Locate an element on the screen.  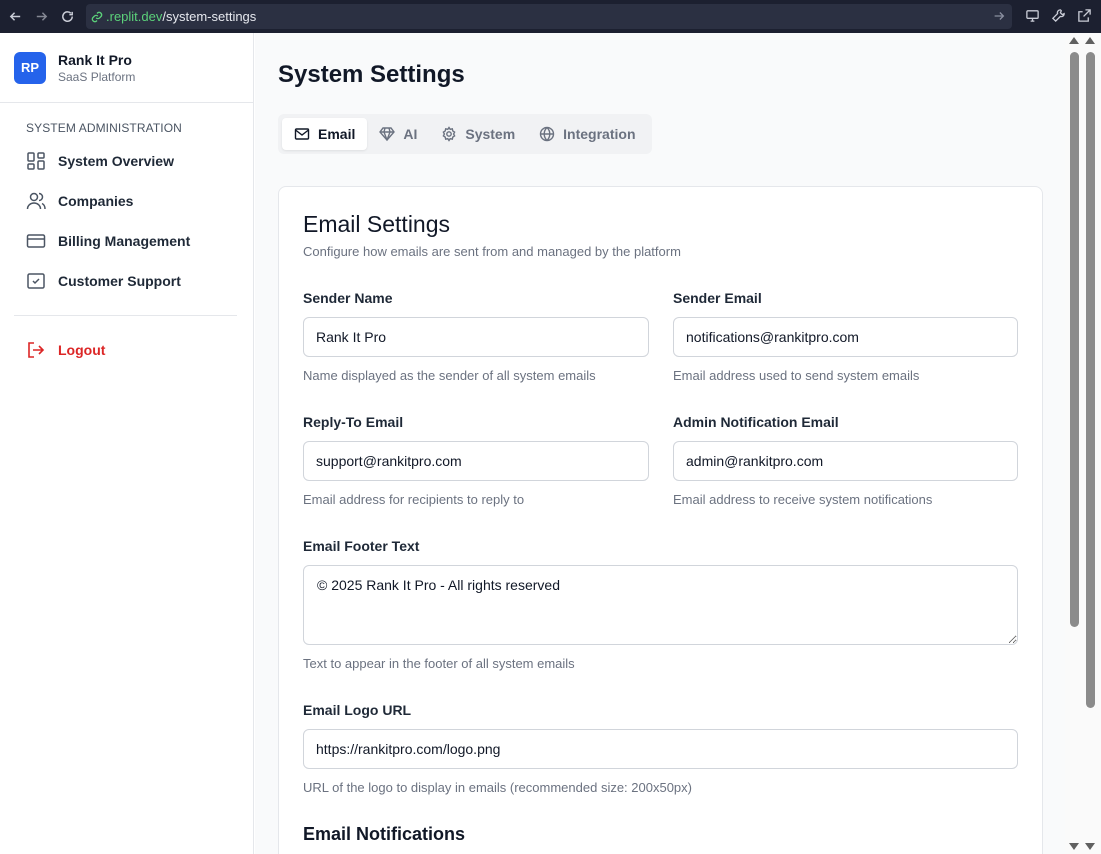
email-notifications-heading: Email Notifications is located at coordinates (384, 834).